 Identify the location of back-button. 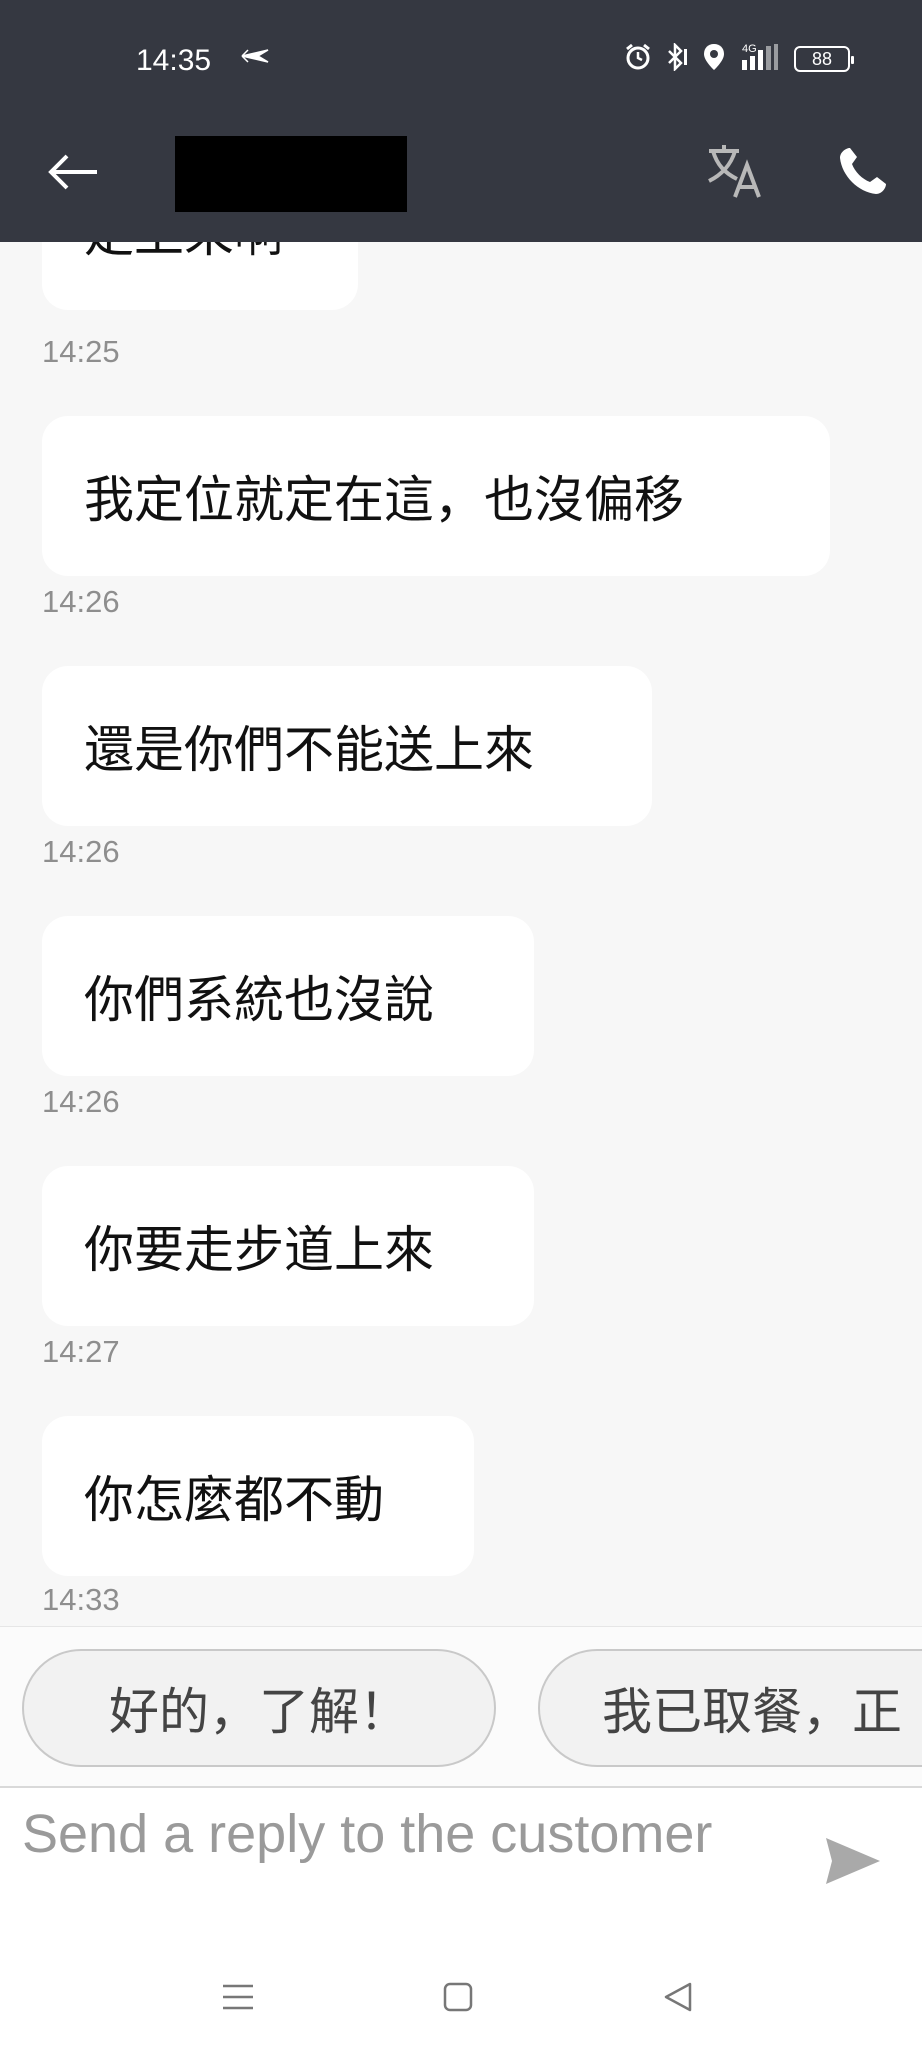
(73, 174).